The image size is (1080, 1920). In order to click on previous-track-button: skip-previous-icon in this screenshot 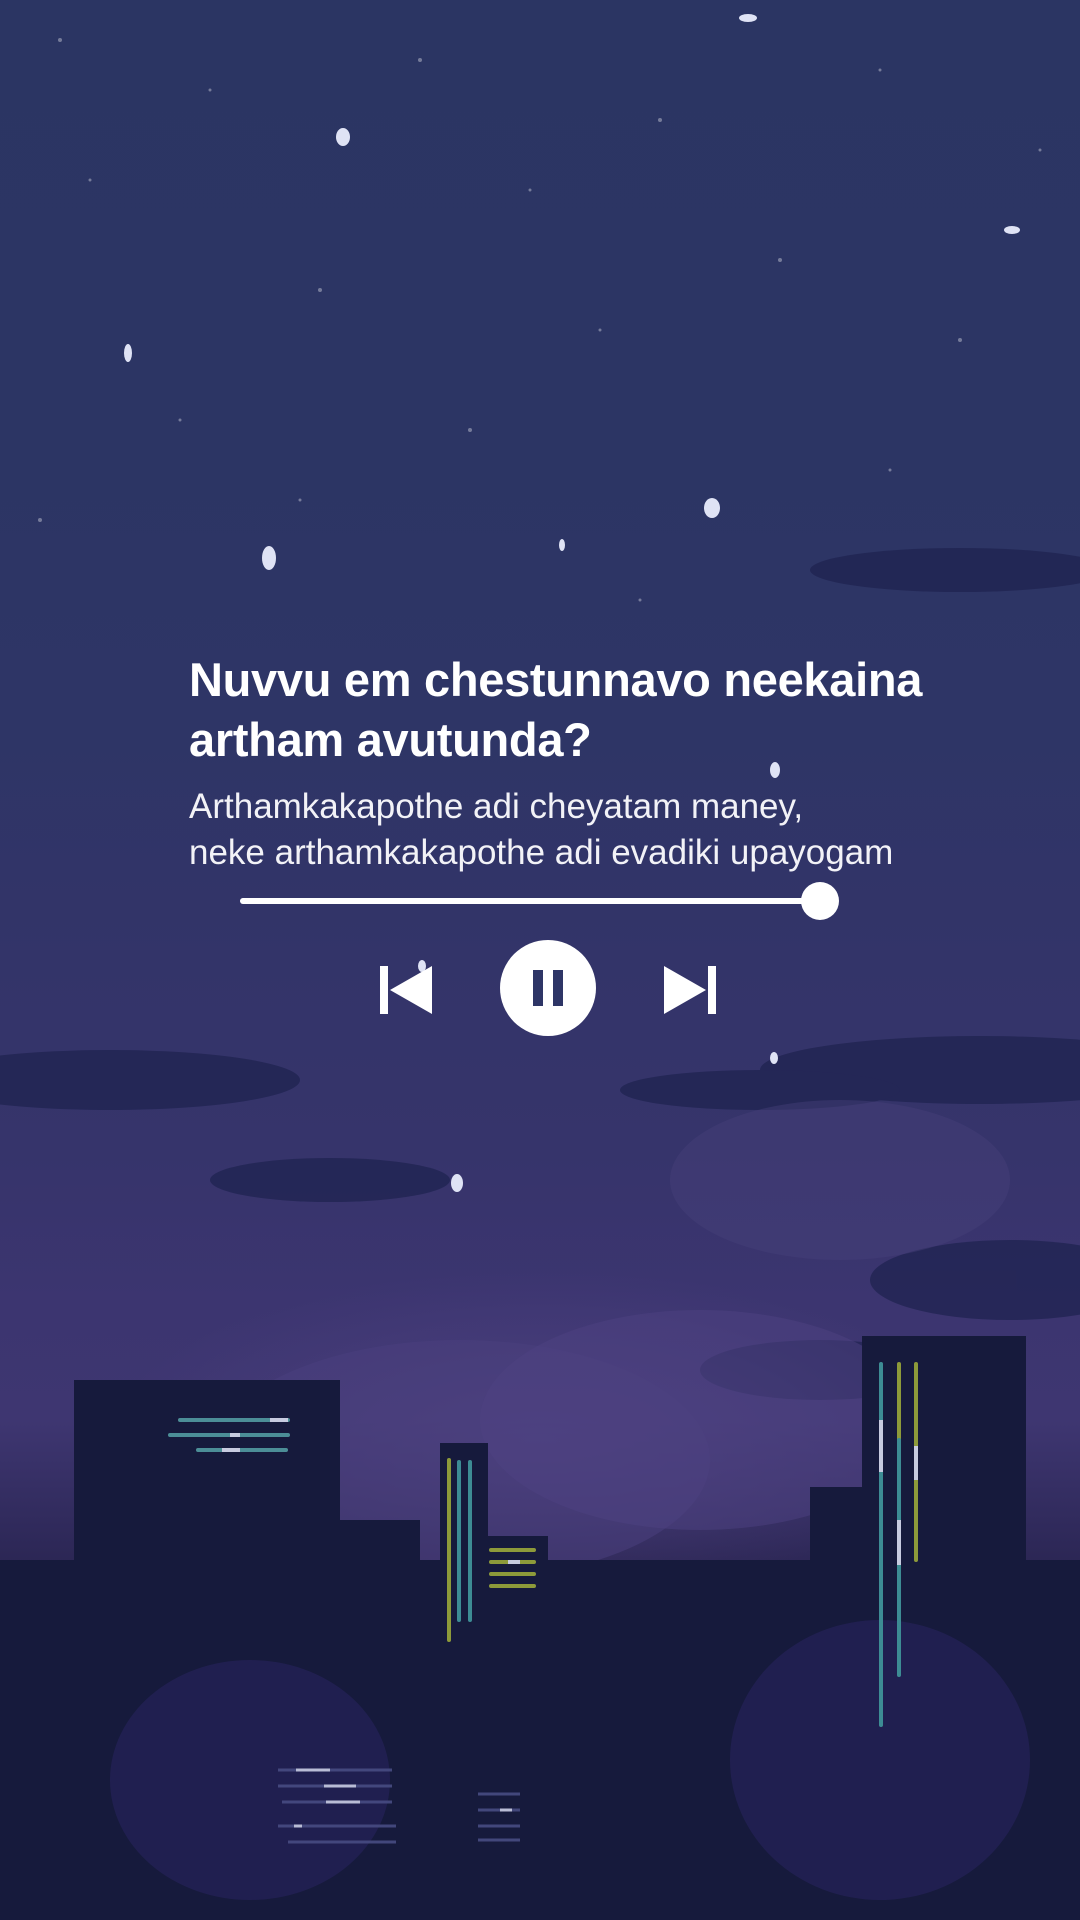, I will do `click(406, 990)`.